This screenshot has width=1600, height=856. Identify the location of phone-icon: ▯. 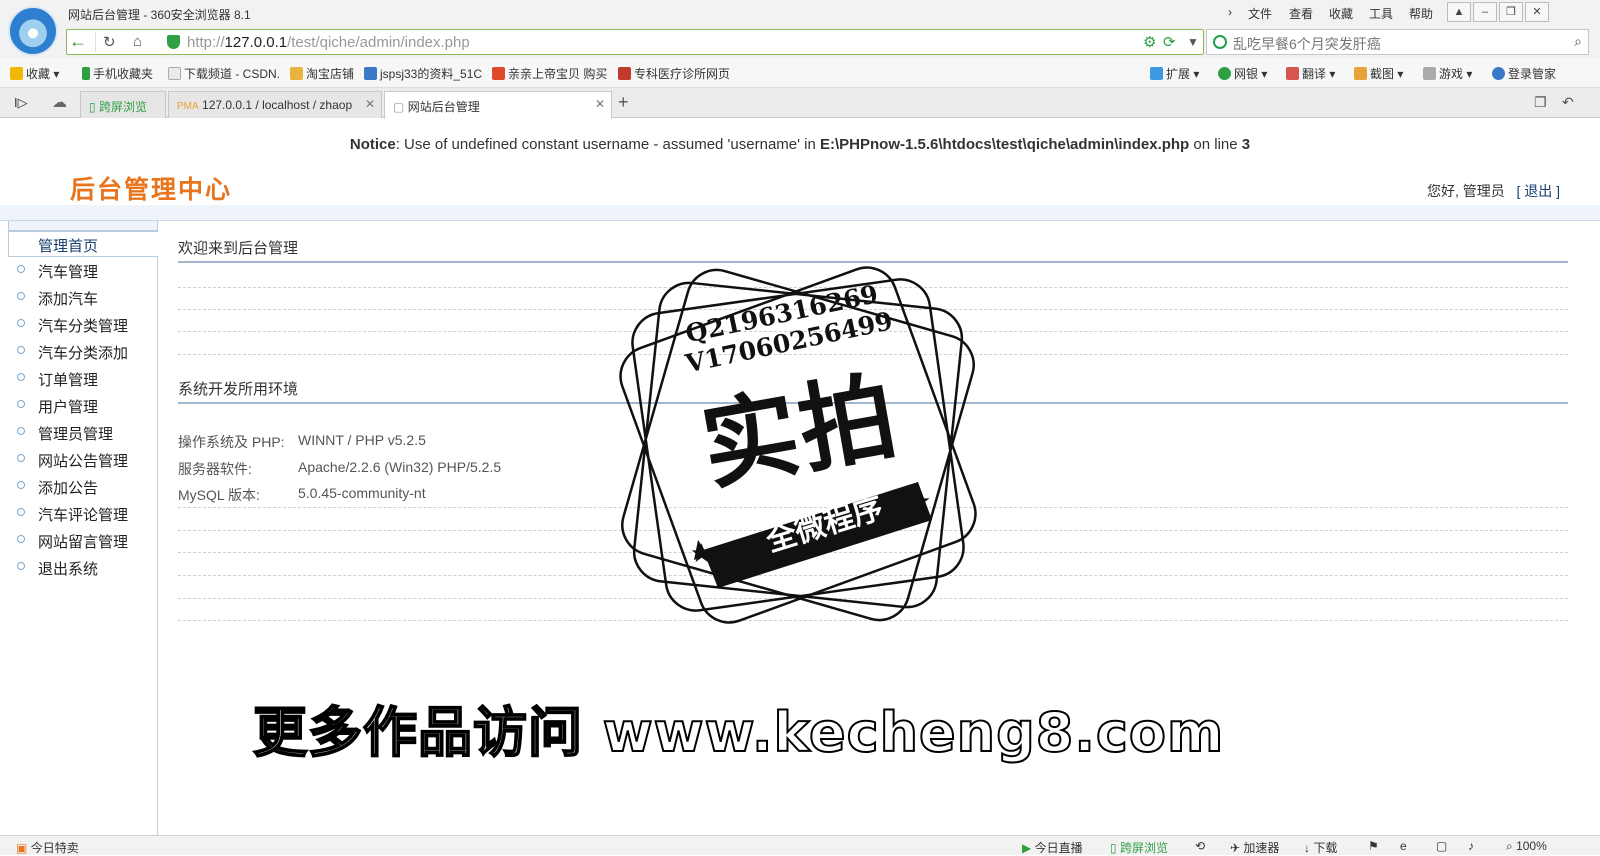
(92, 107).